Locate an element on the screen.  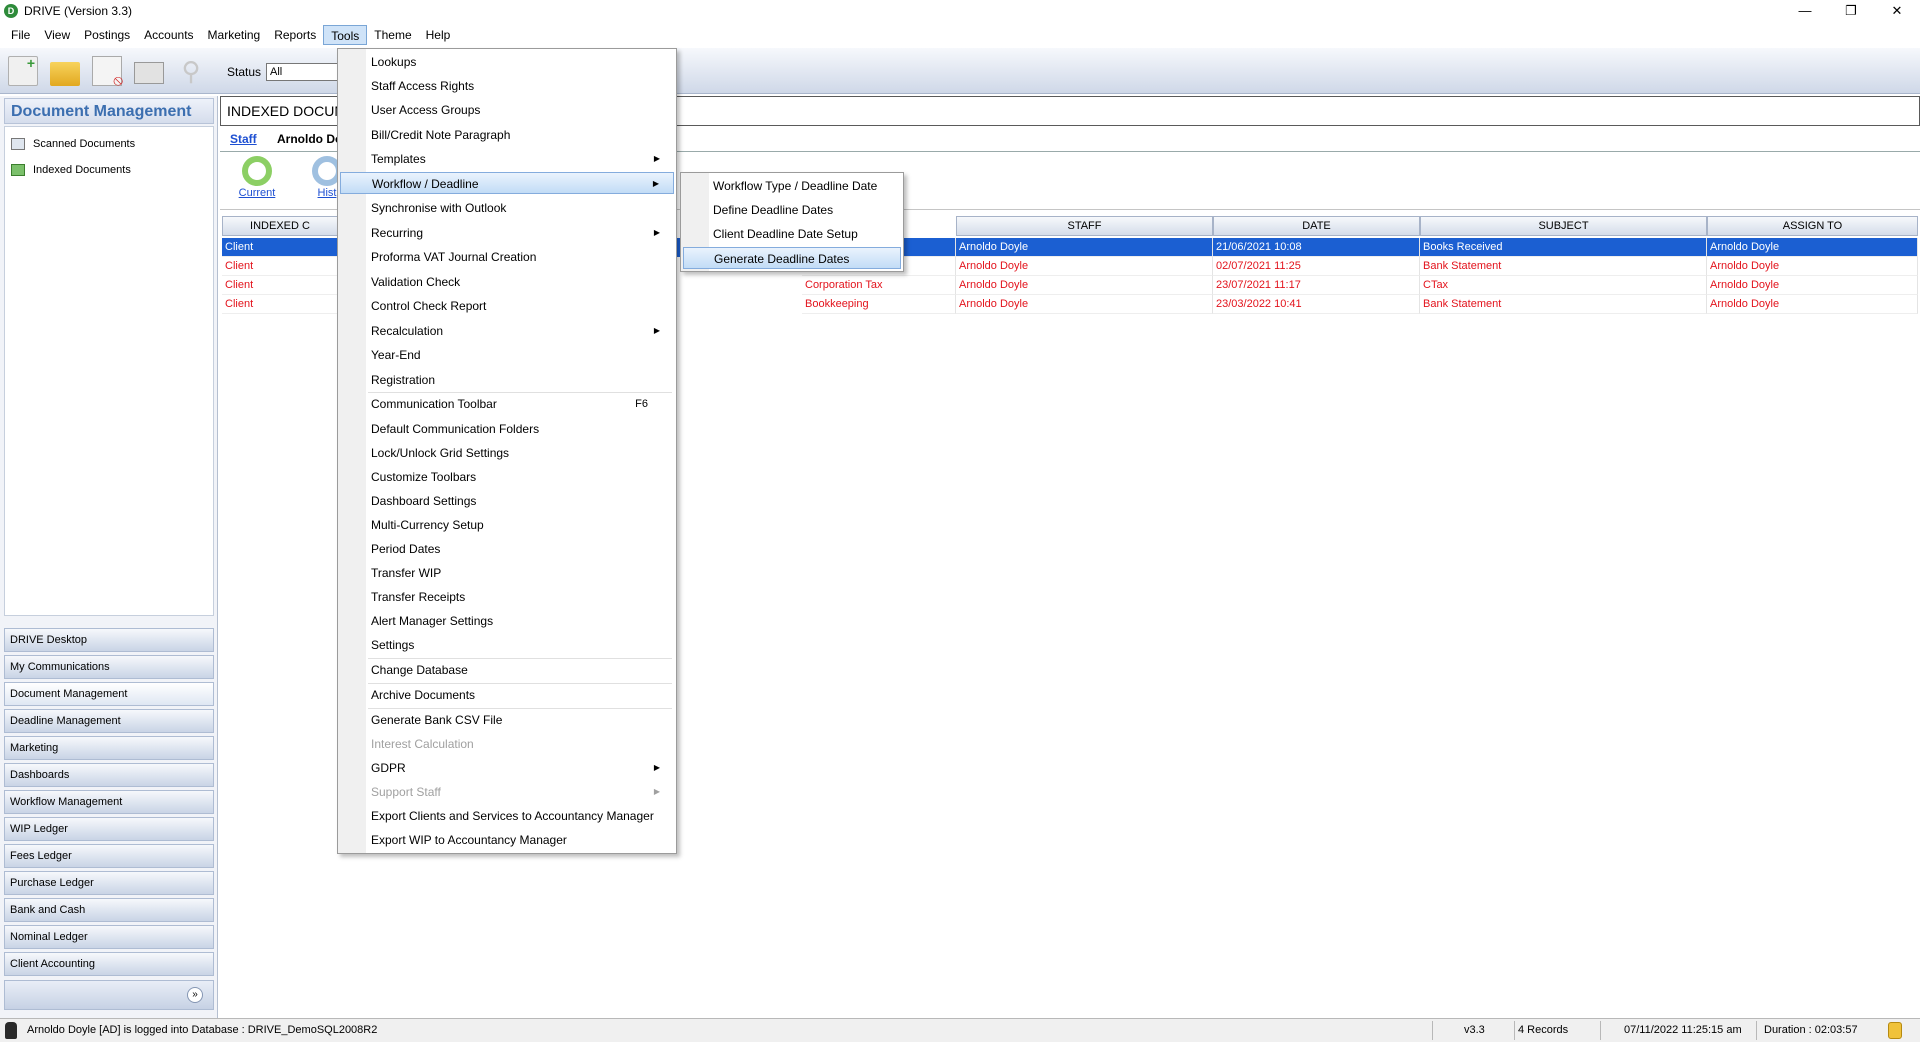
nav-fees-ledger: Fees Ledger is located at coordinates (109, 856).